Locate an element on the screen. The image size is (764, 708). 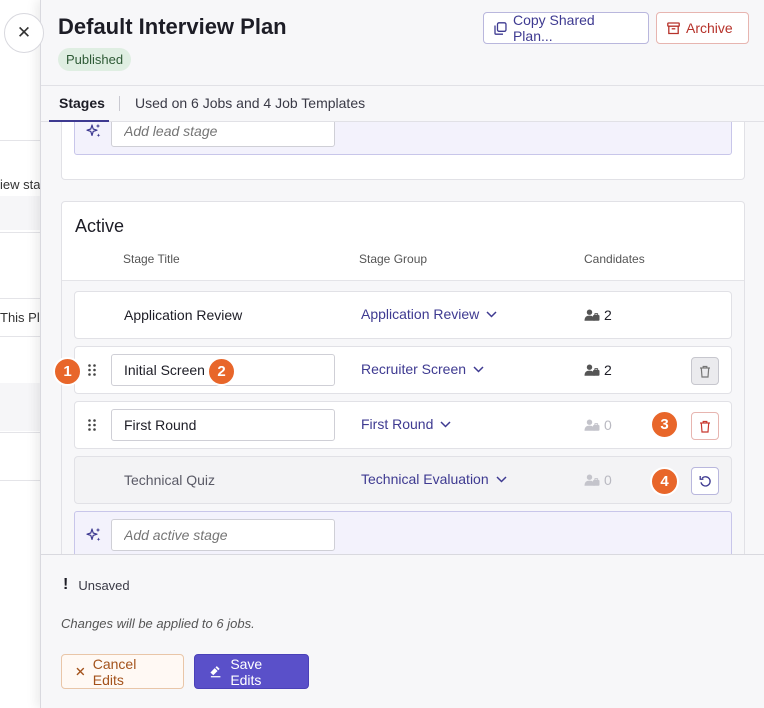
unsaved-indicator: ! Unsaved is located at coordinates (96, 585).